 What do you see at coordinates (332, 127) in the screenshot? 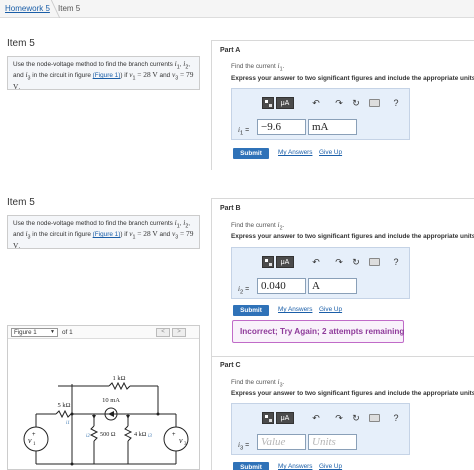
I see `answer-units-field: mA` at bounding box center [332, 127].